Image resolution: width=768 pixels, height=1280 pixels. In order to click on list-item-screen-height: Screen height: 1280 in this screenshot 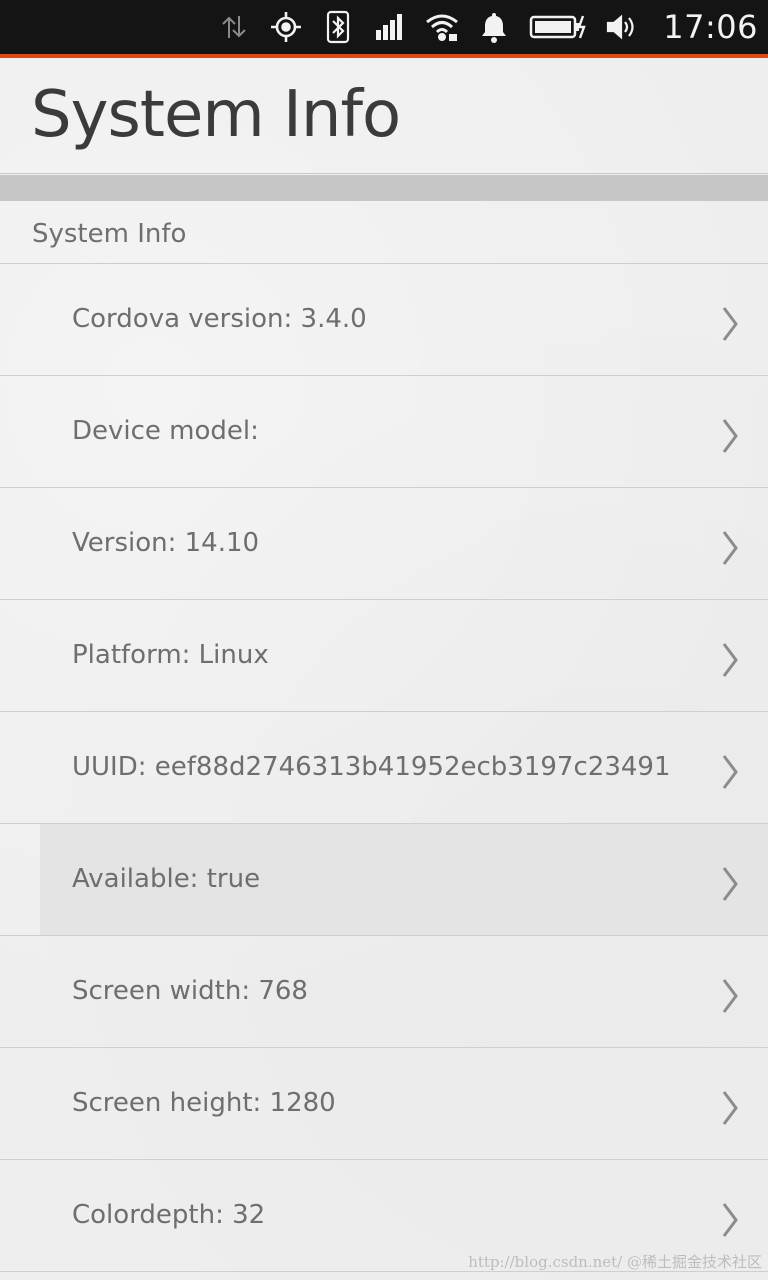, I will do `click(384, 1104)`.